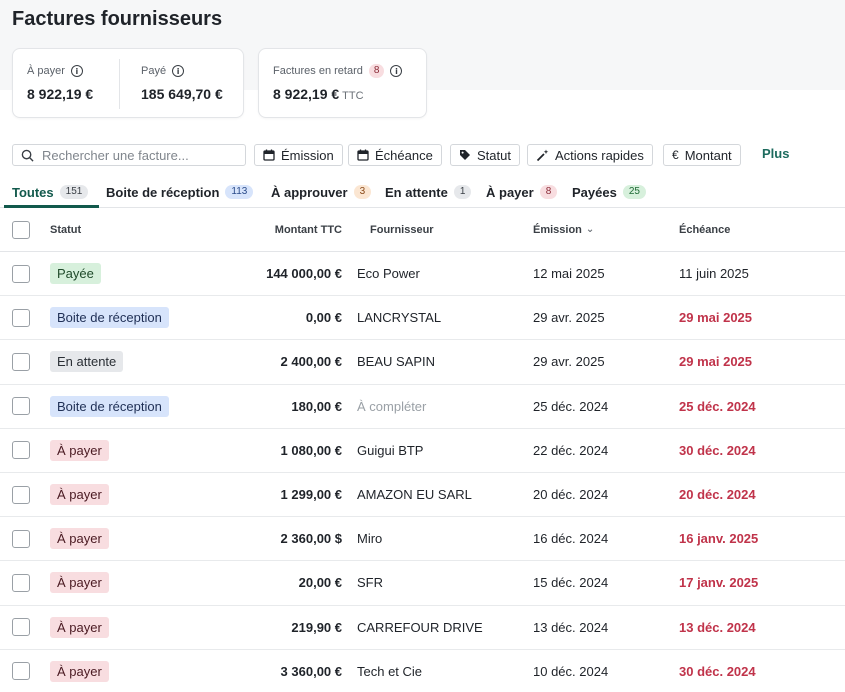 Image resolution: width=845 pixels, height=692 pixels. I want to click on supplier-cell: AMAZON EU SARL, so click(414, 495).